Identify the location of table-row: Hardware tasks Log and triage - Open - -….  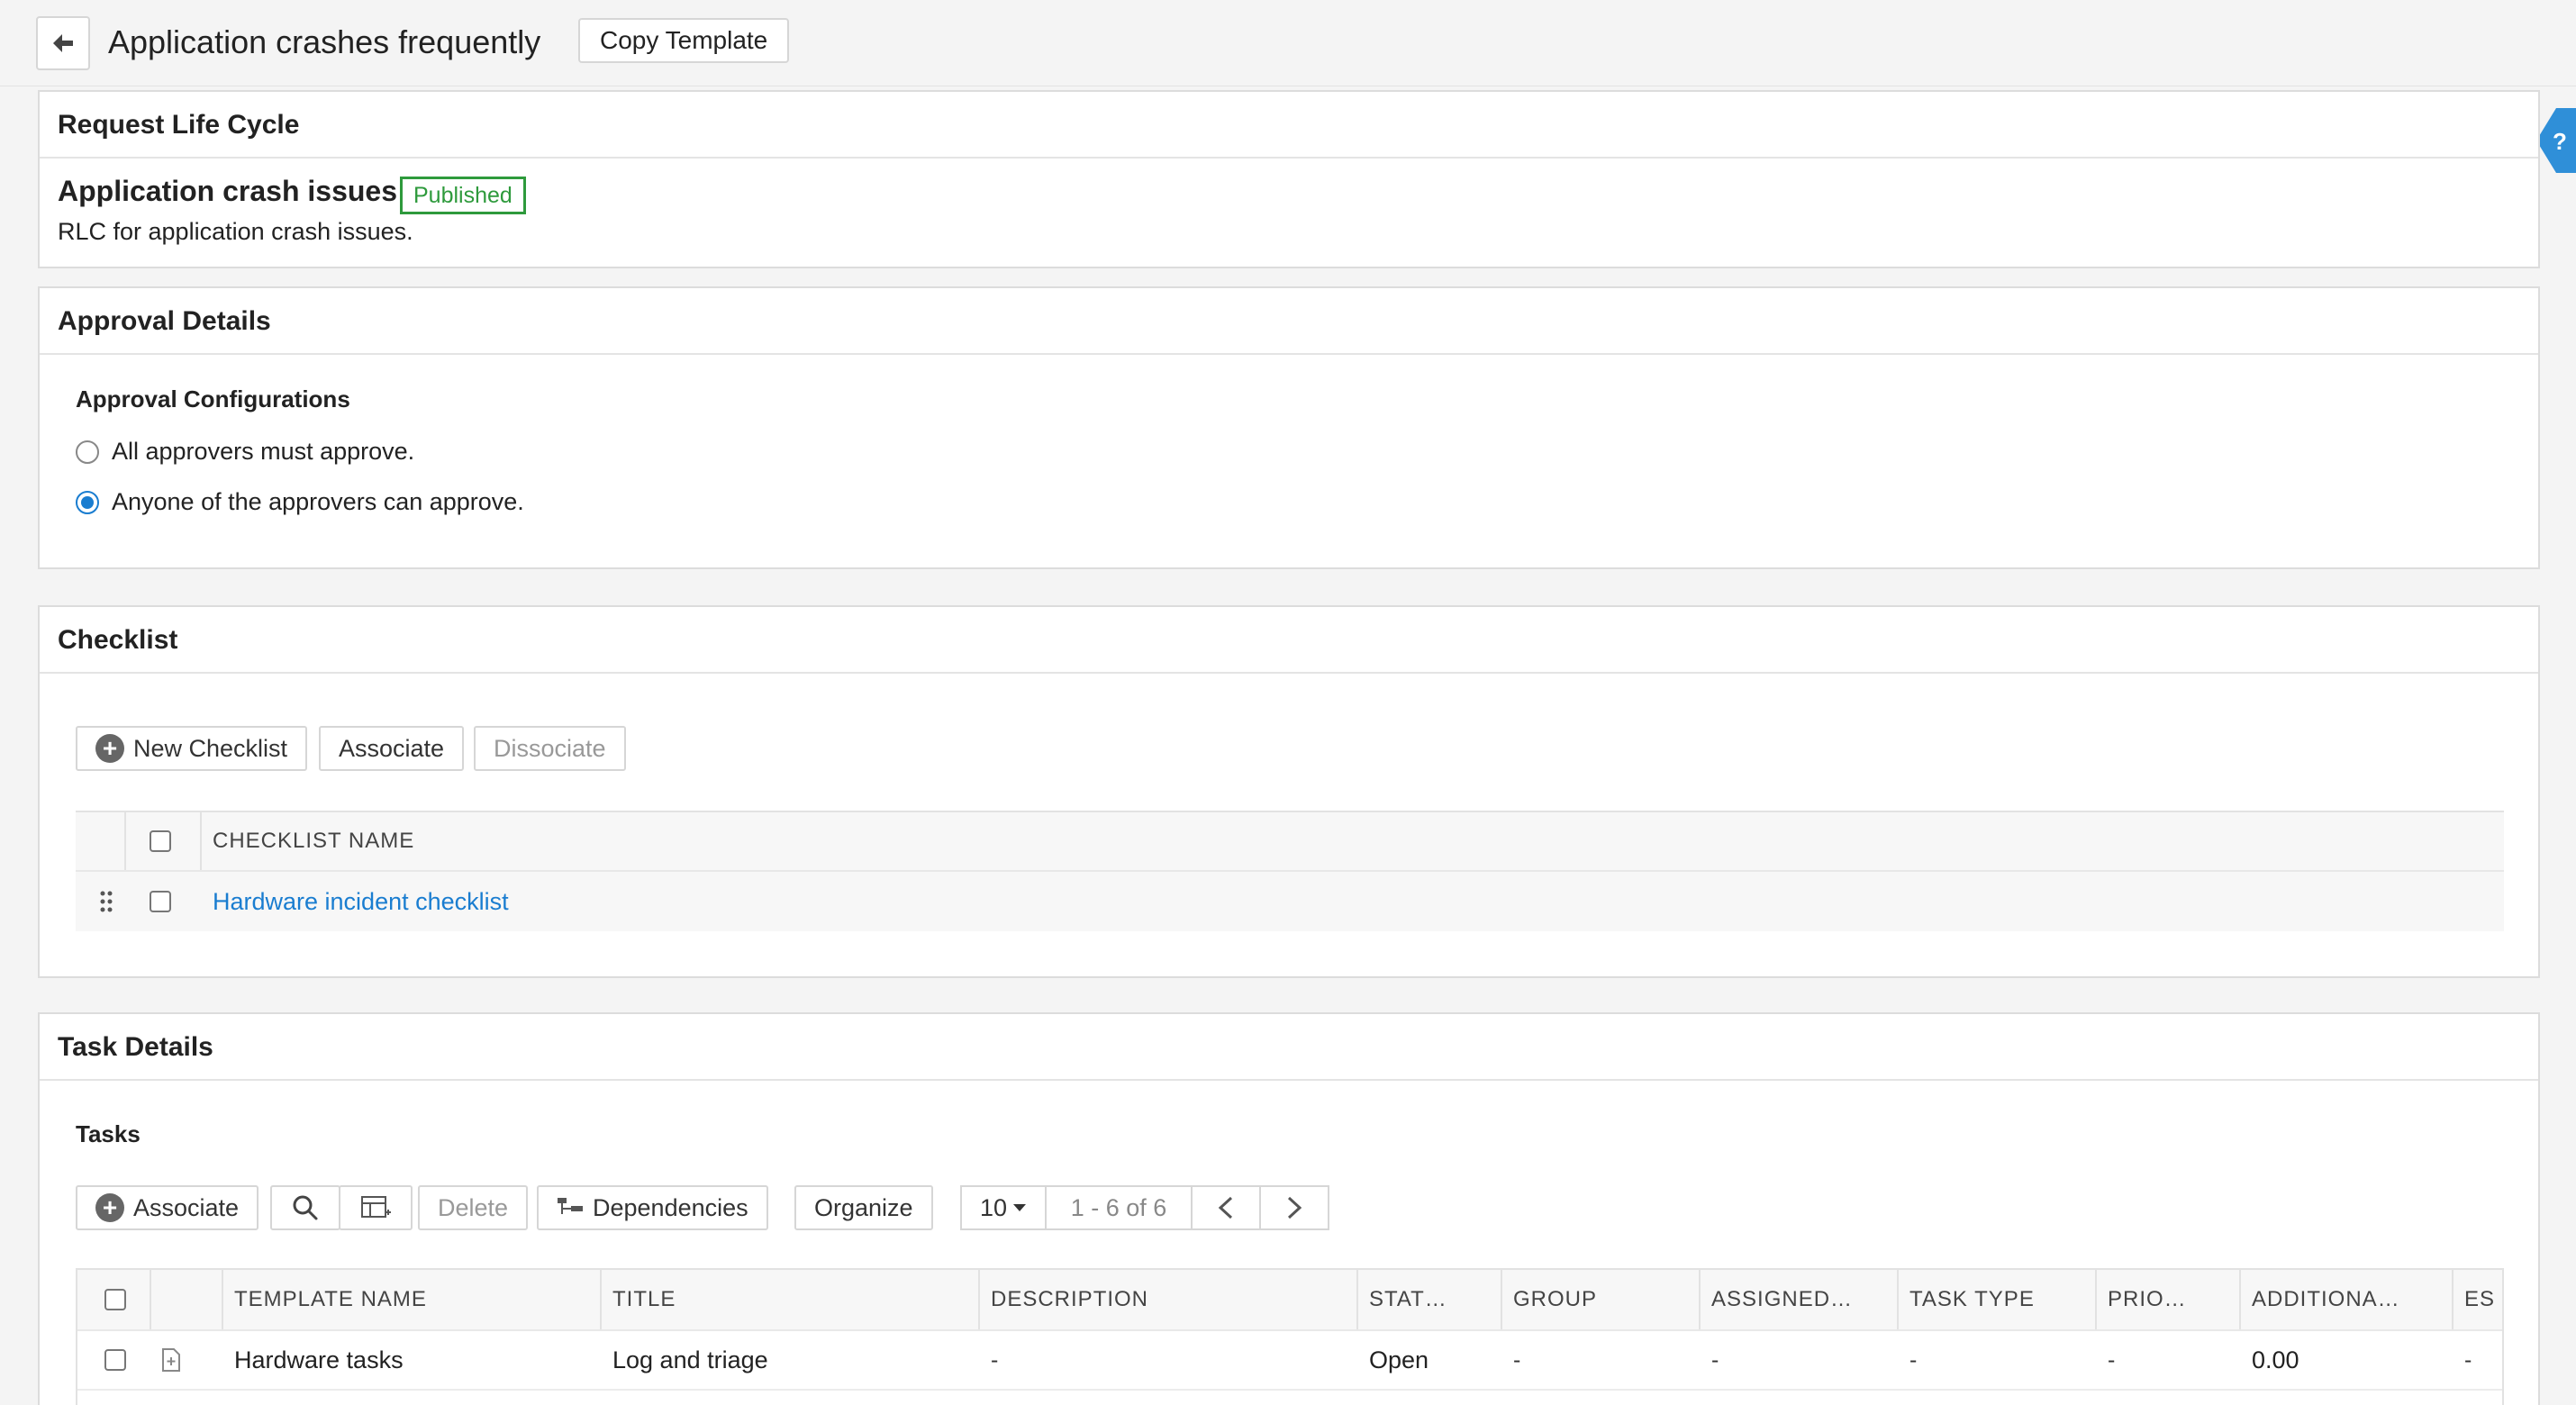
(1289, 1361).